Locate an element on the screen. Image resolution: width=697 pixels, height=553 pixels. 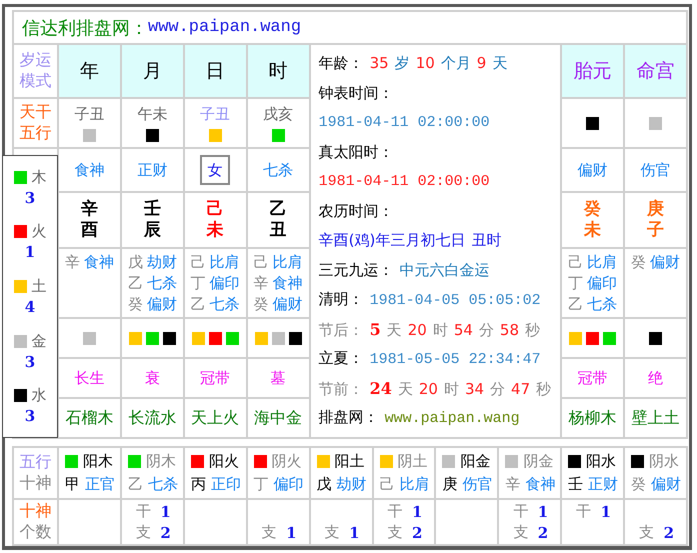
column-header: 年 is located at coordinates (89, 71).